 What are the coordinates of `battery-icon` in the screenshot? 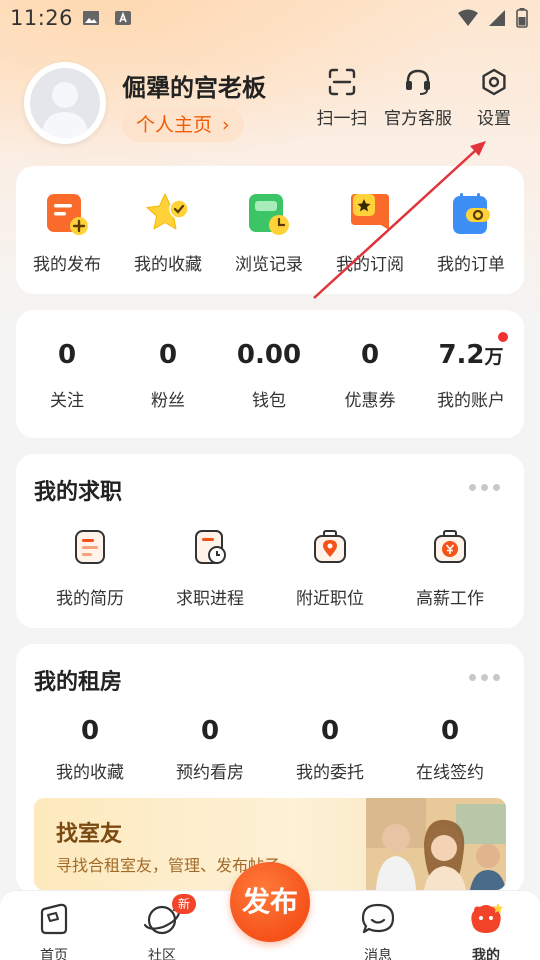 It's located at (522, 18).